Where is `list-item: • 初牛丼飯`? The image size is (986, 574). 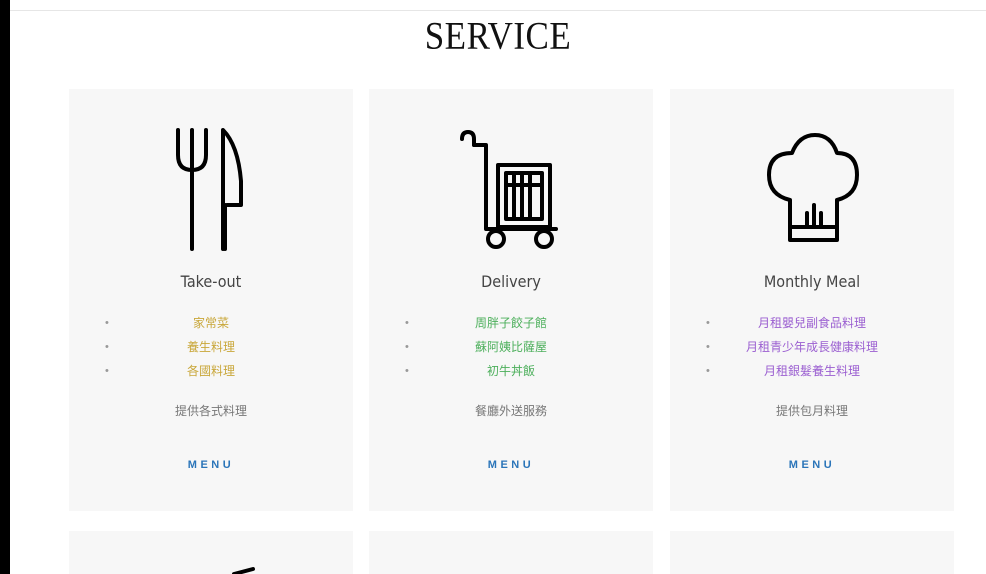 list-item: • 初牛丼飯 is located at coordinates (511, 374).